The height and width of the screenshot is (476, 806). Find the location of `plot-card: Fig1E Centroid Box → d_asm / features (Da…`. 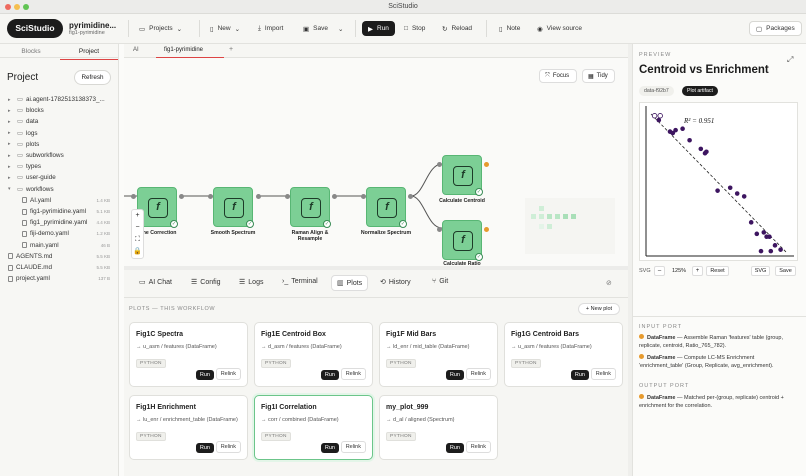

plot-card: Fig1E Centroid Box → d_asm / features (Da… is located at coordinates (313, 354).